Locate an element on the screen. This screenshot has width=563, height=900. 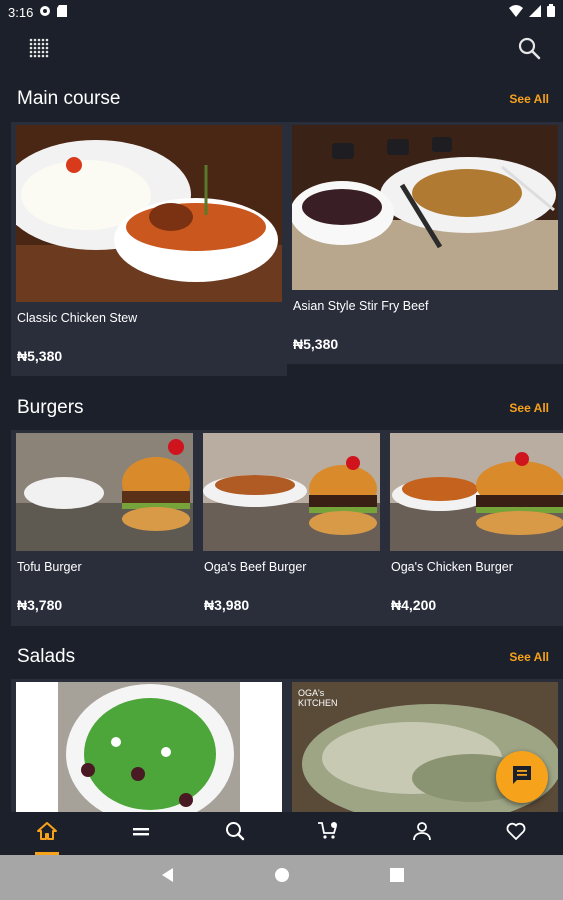
product-price: ₦4,200 is located at coordinates (414, 605).